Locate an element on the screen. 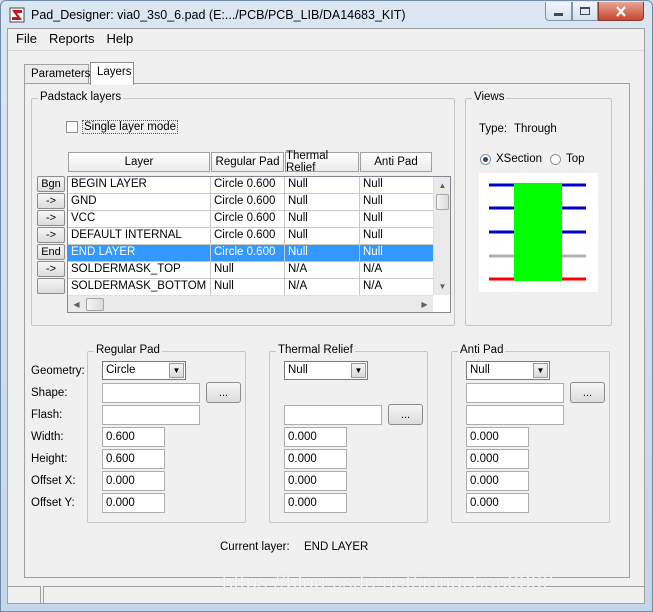  table-row: GND Circle 0.600 Null Null is located at coordinates (250, 202).